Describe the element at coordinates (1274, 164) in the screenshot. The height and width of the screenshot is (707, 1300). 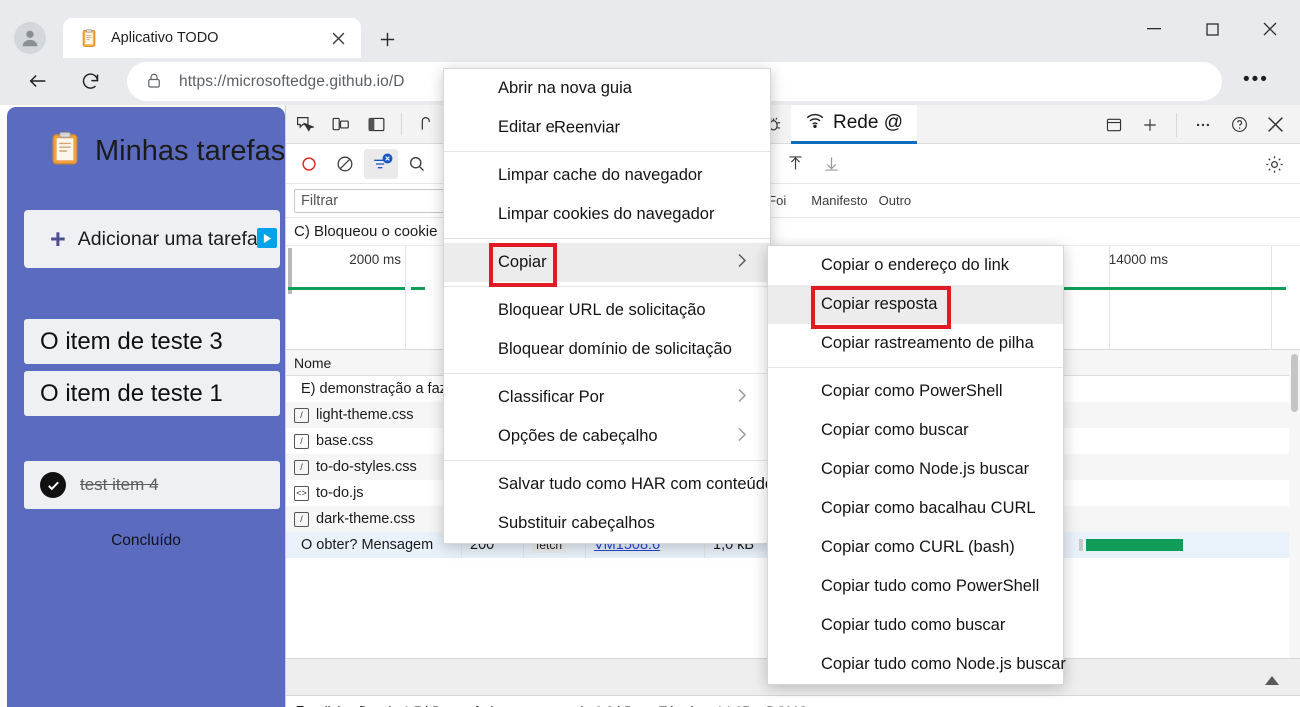
I see `gear-icon` at that location.